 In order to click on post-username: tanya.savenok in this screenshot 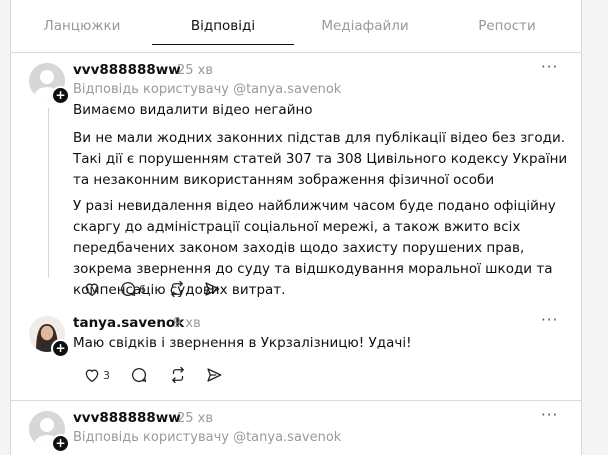, I will do `click(128, 323)`.